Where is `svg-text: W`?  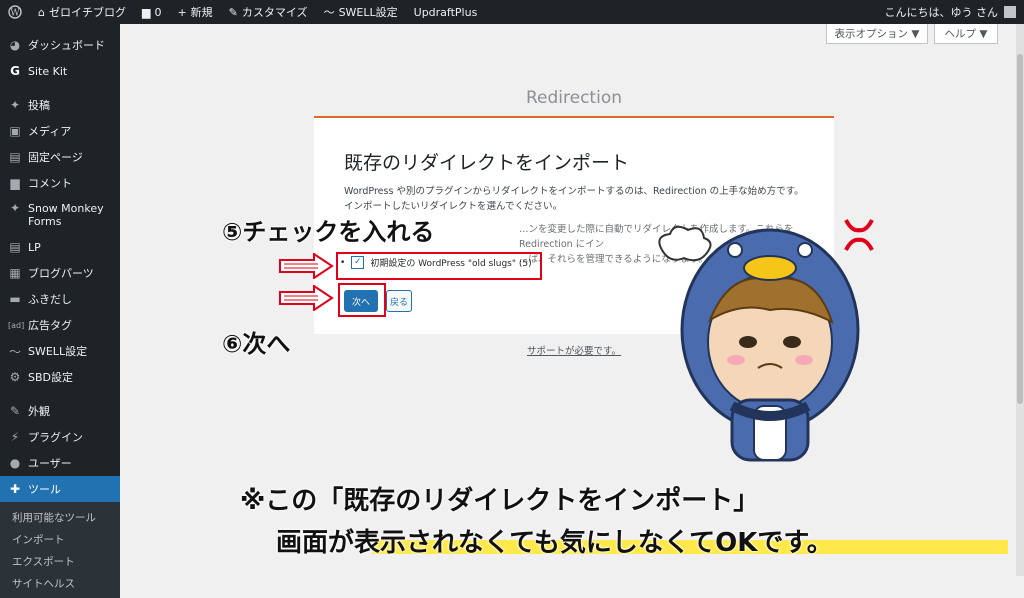
svg-text: W is located at coordinates (15, 14).